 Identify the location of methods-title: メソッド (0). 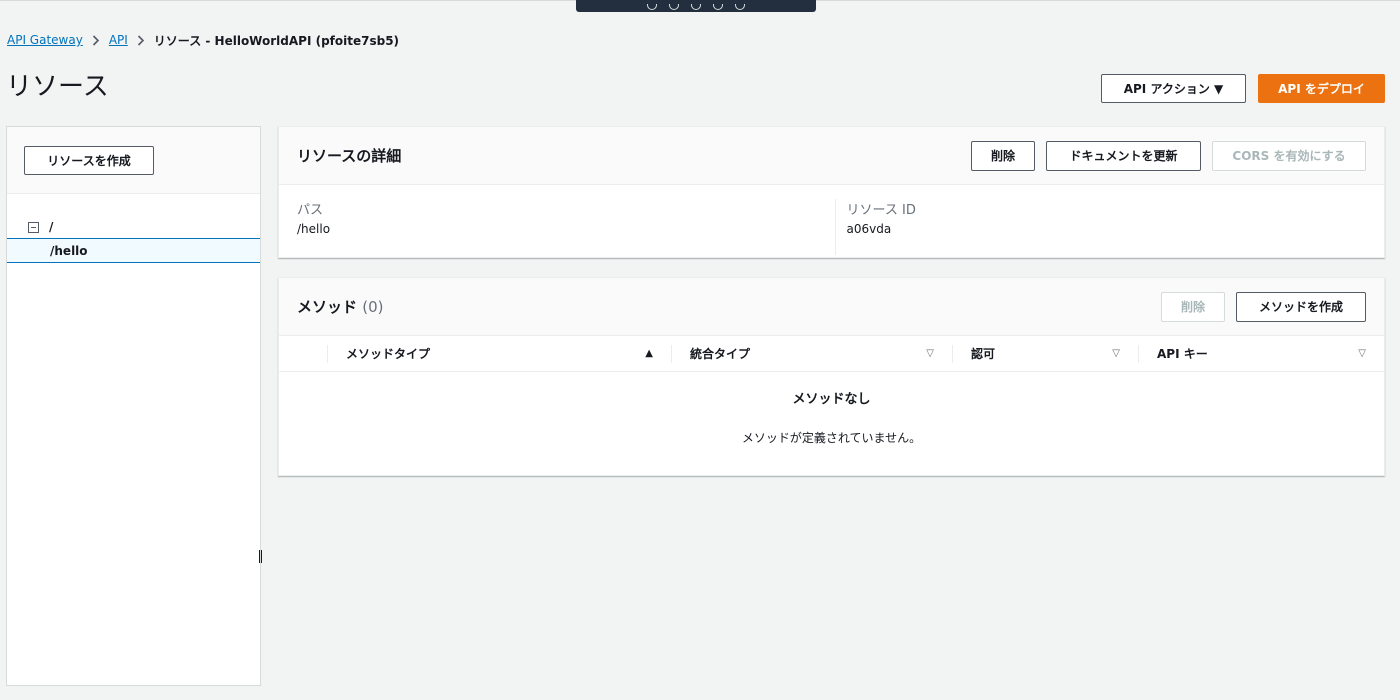
(729, 306).